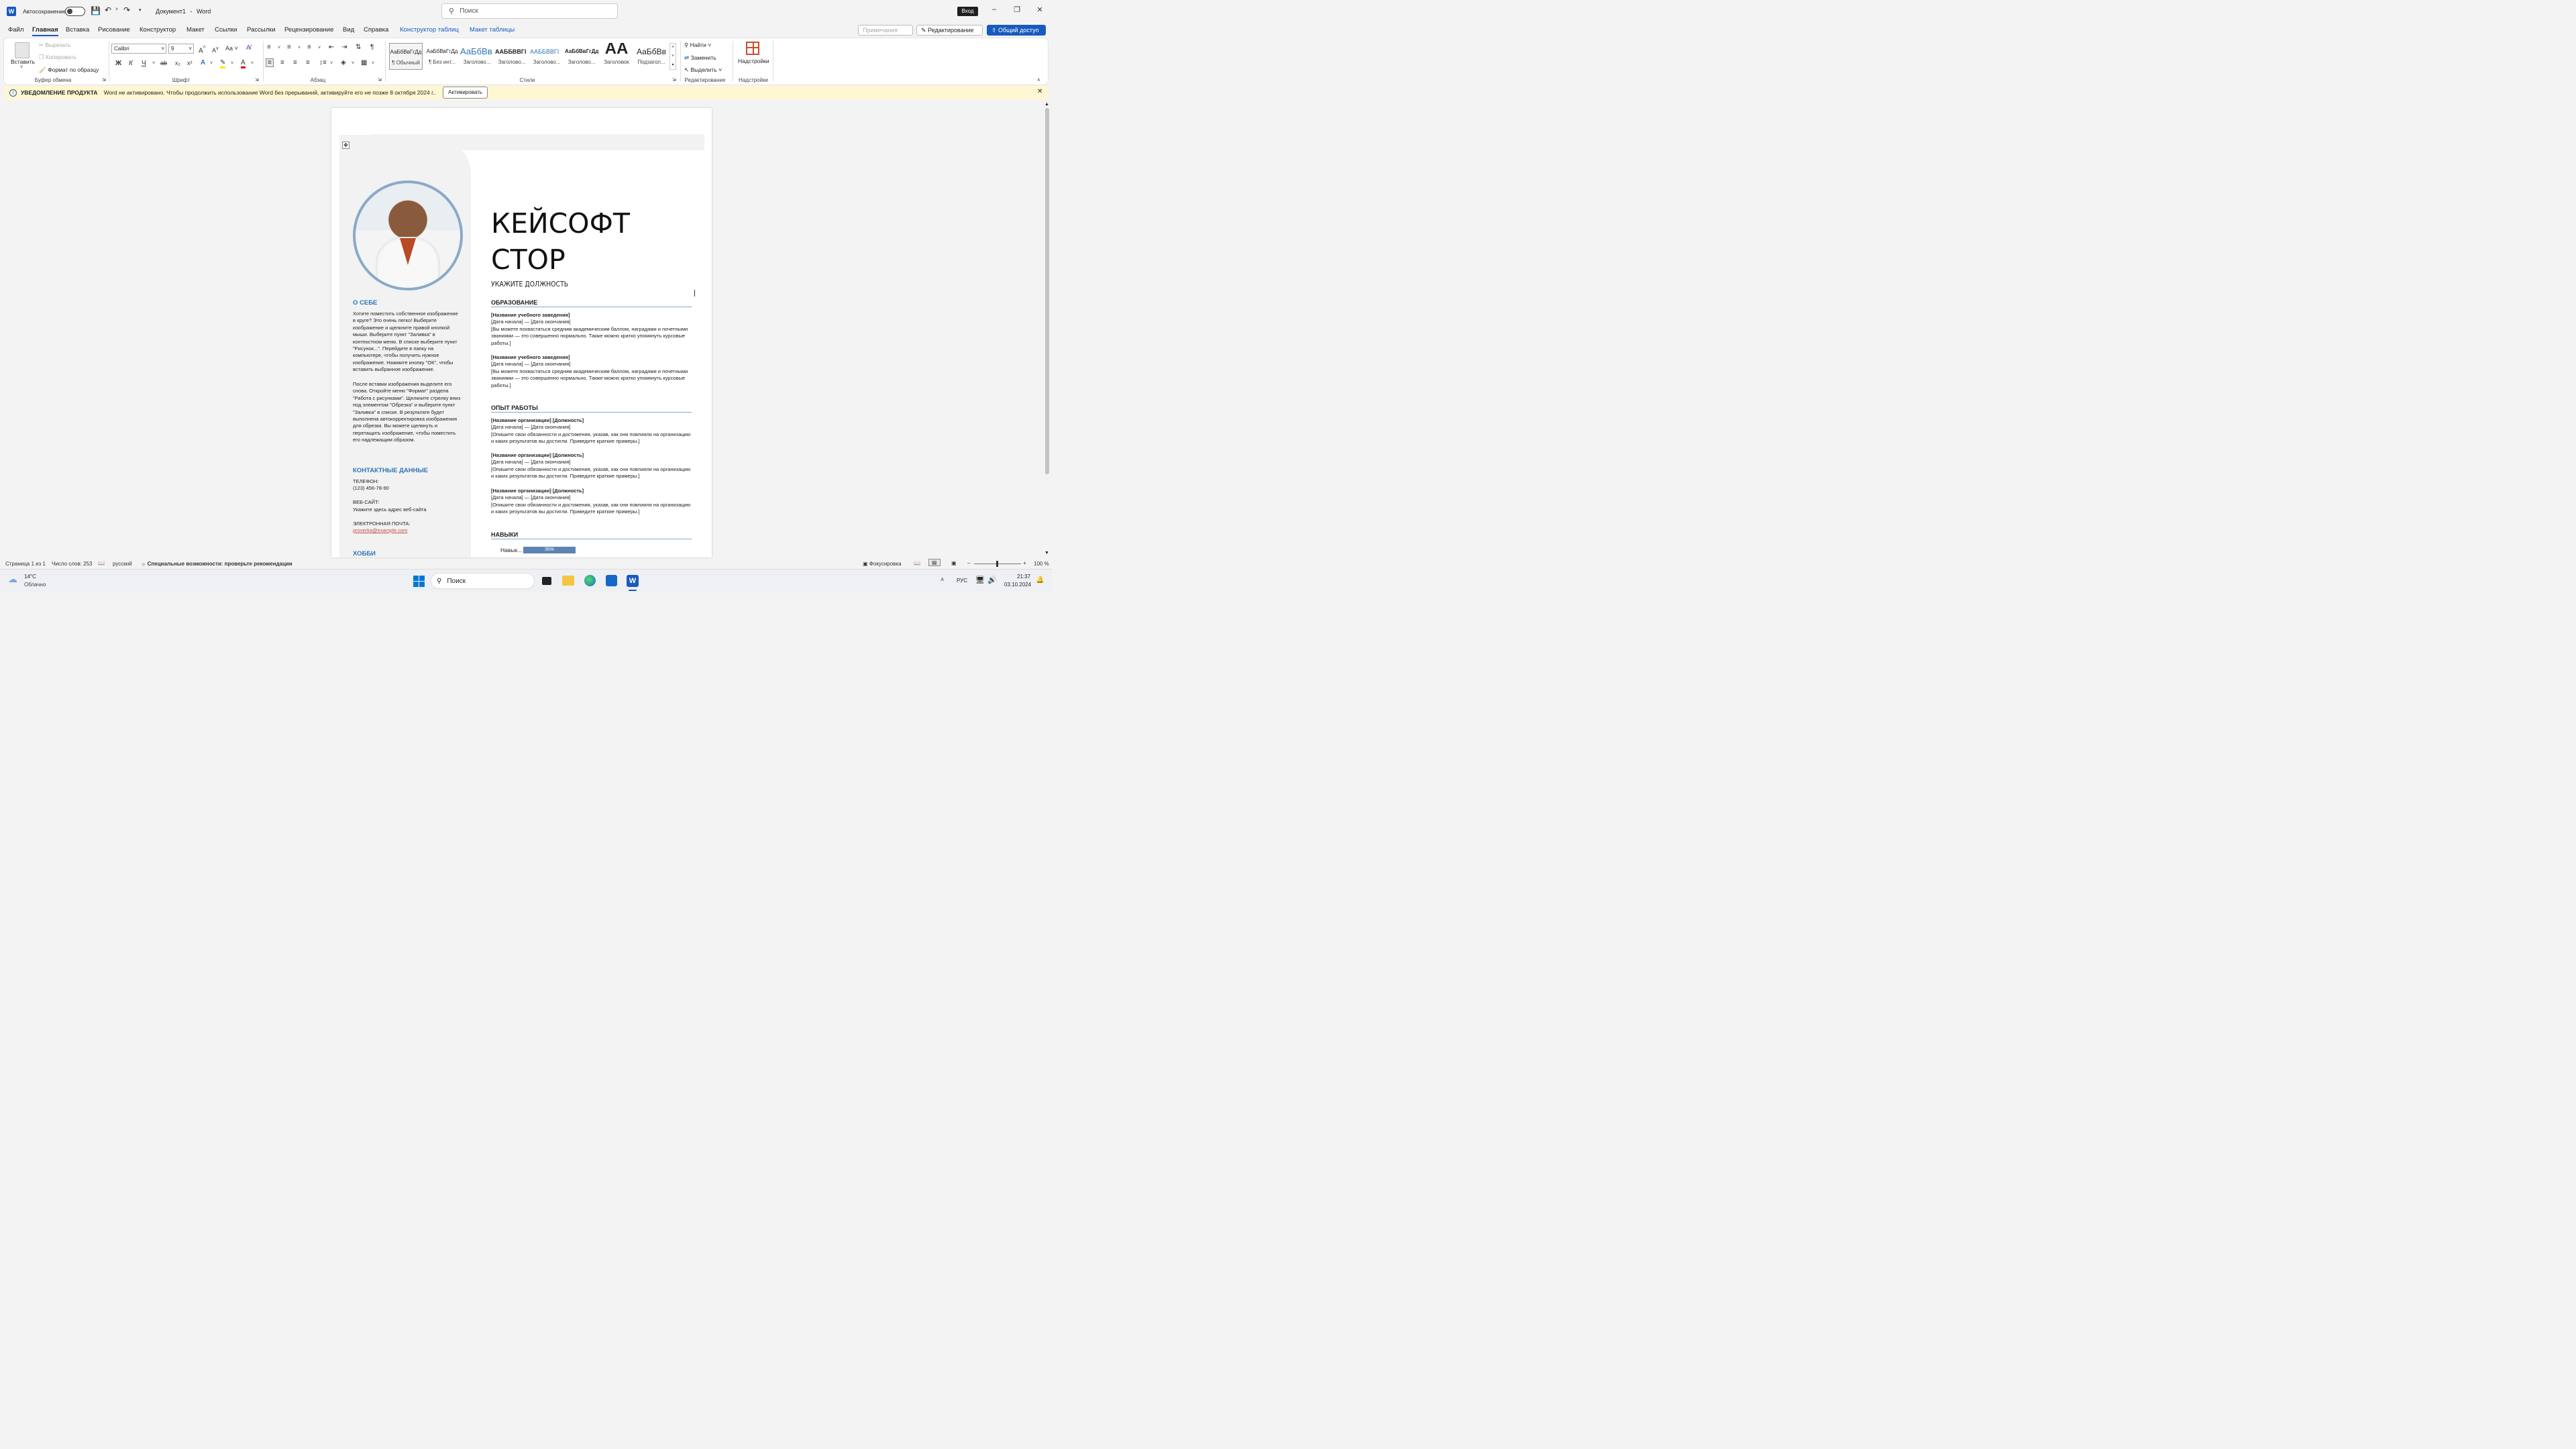 This screenshot has width=2576, height=1449. I want to click on cut-button: ✂ Вырезать, so click(54, 45).